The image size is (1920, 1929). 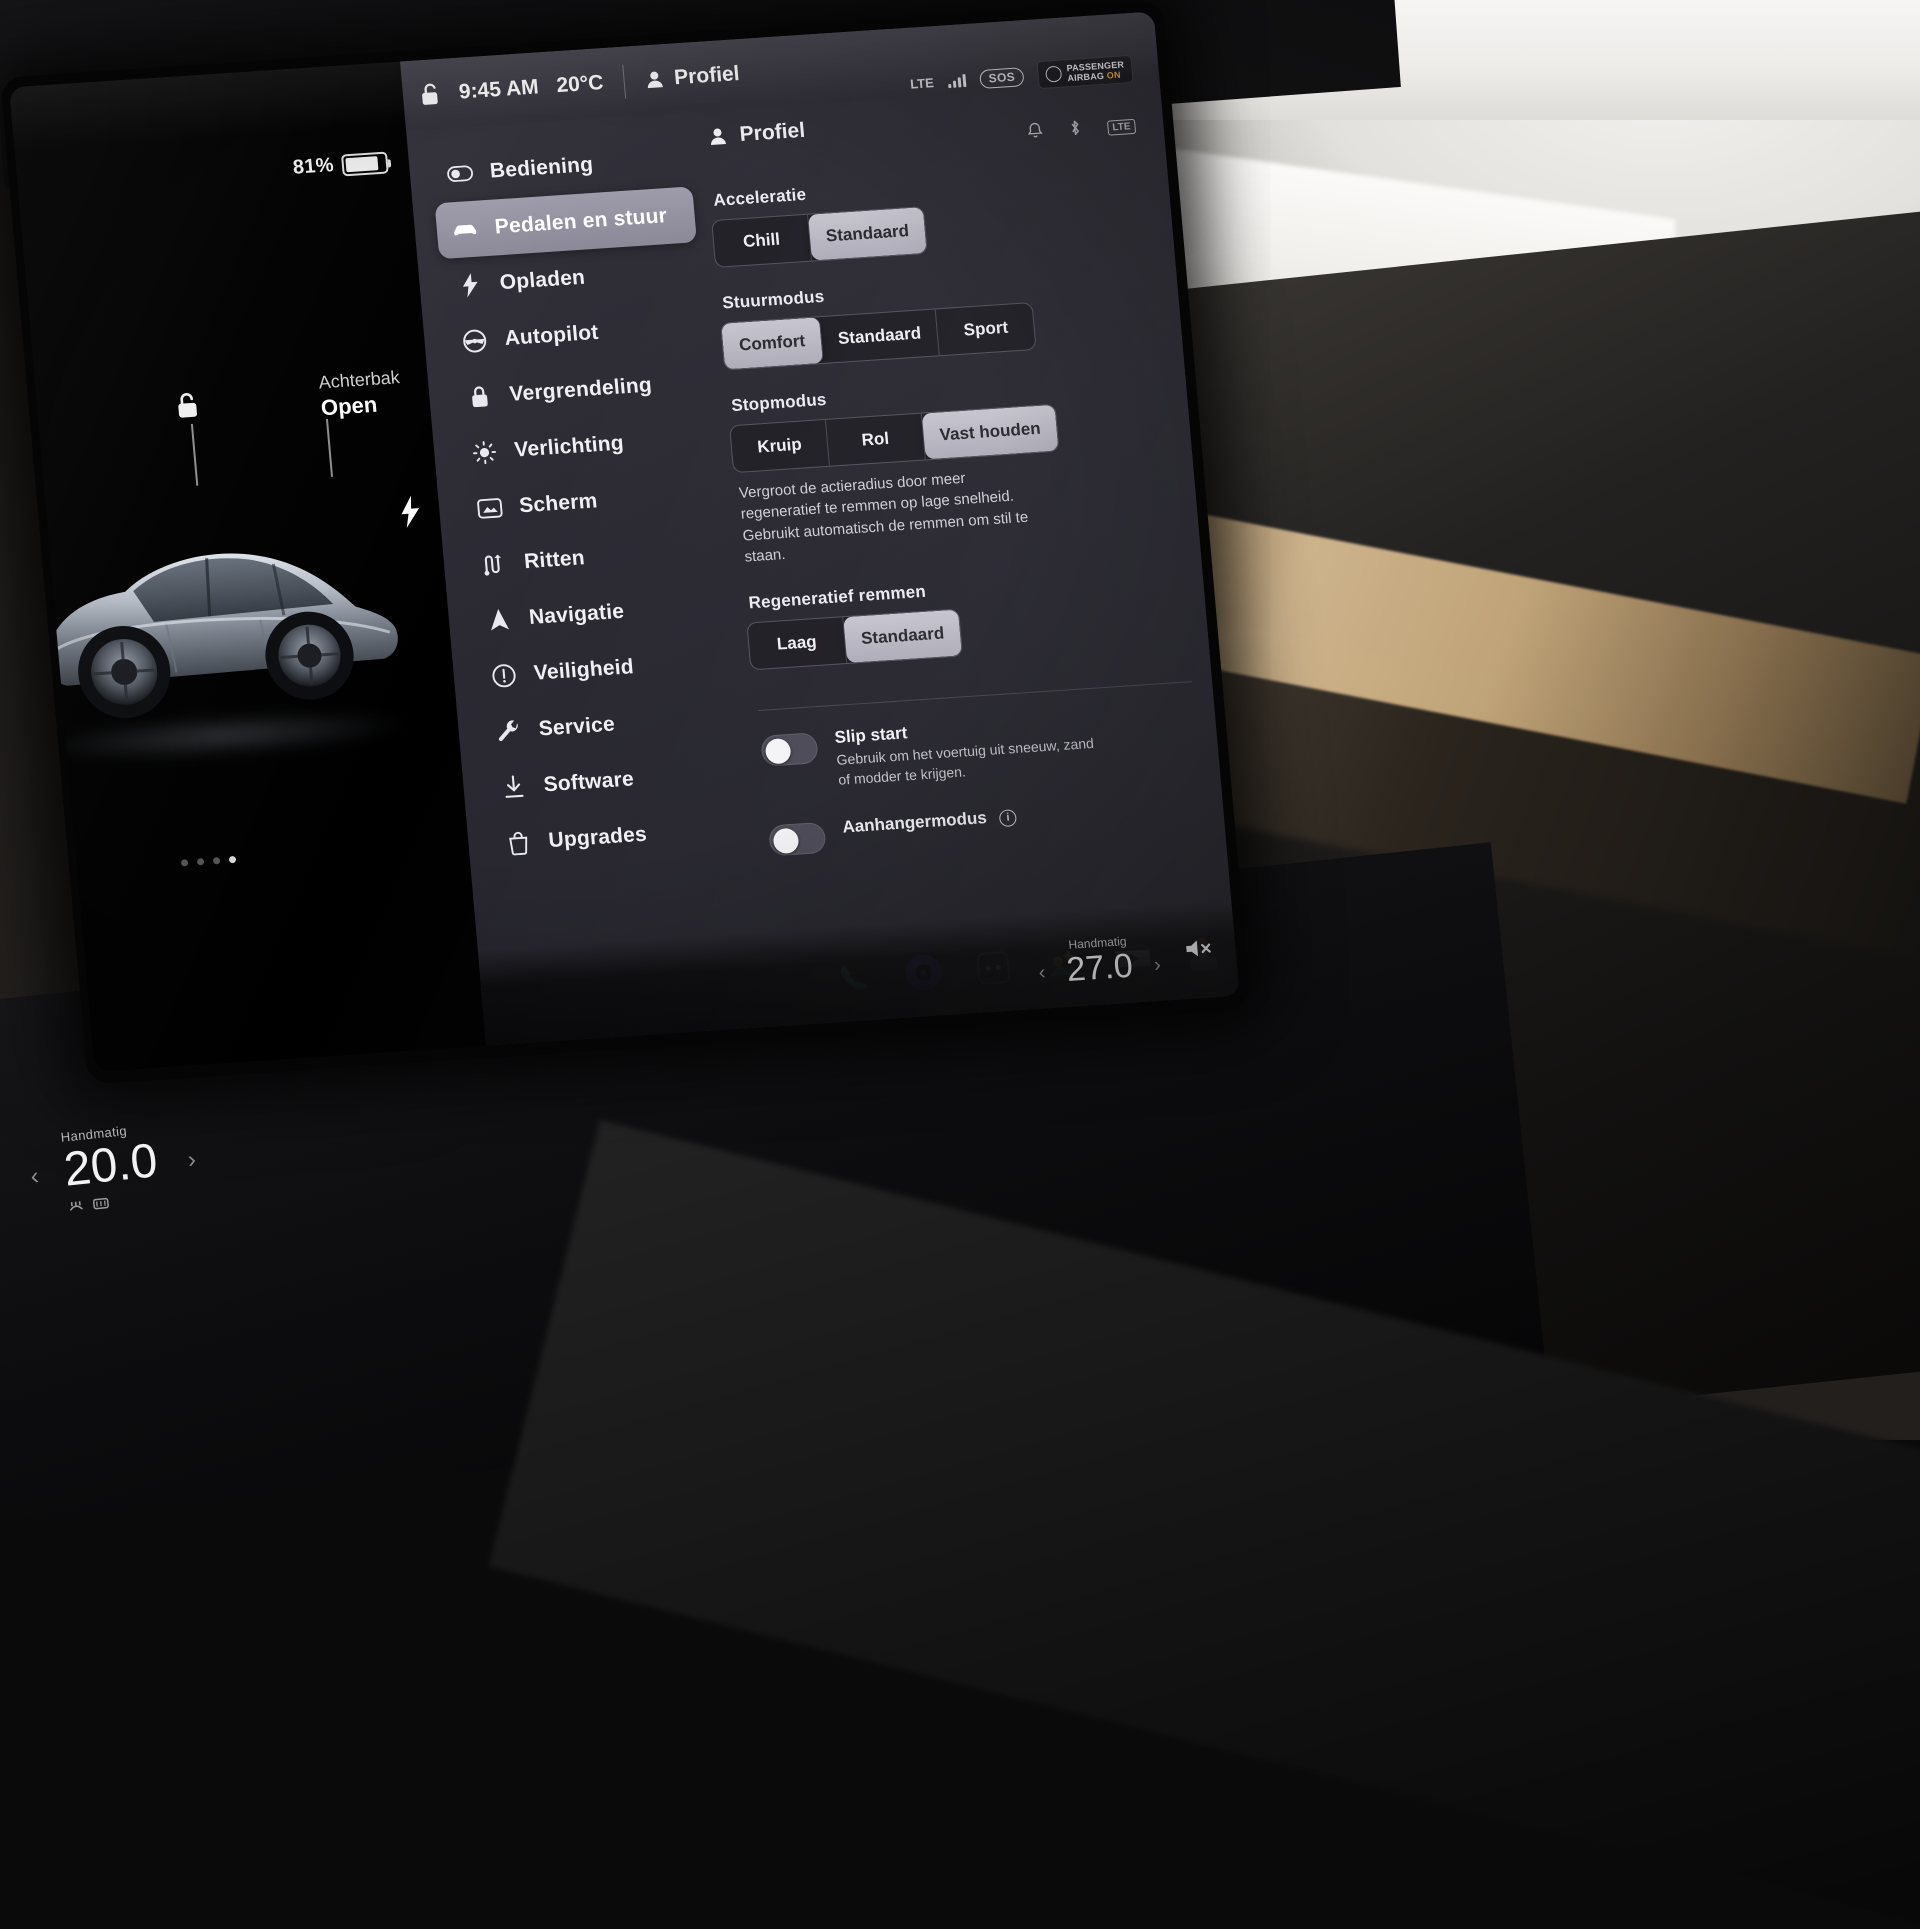 I want to click on passenger-airbag-indicator: PASSENGER AIRBAG ON, so click(x=1085, y=72).